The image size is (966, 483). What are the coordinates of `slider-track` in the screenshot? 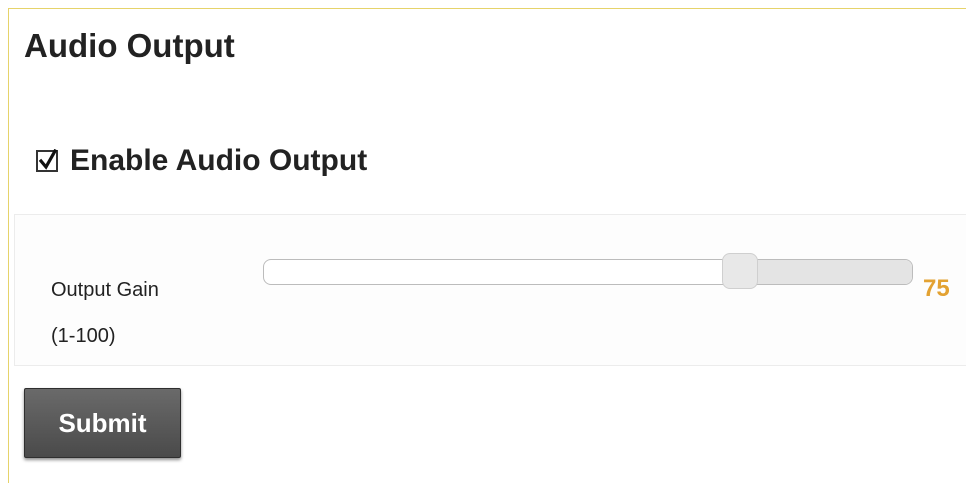 It's located at (588, 272).